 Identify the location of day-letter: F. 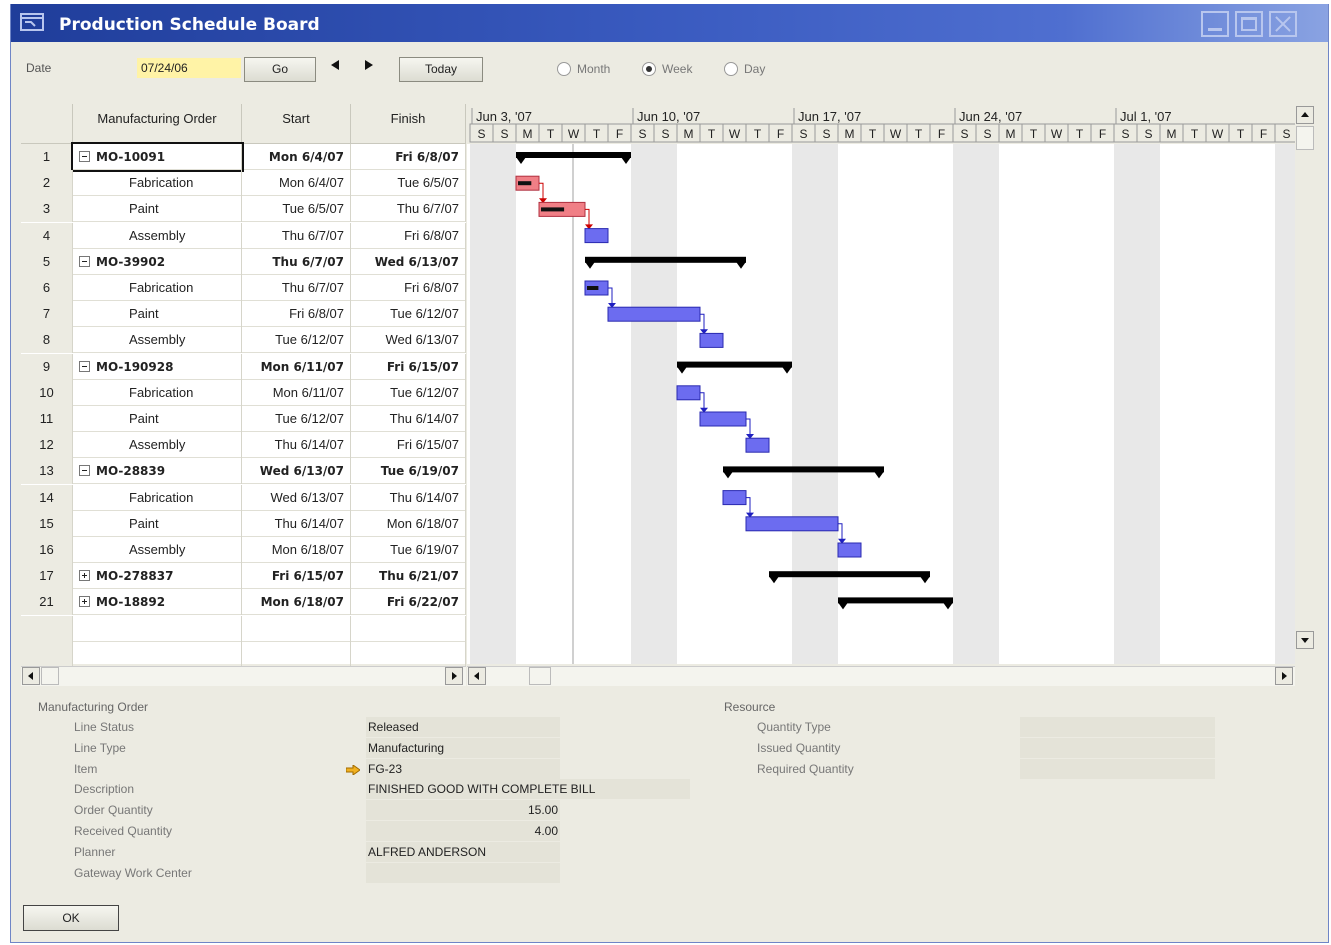
(941, 134).